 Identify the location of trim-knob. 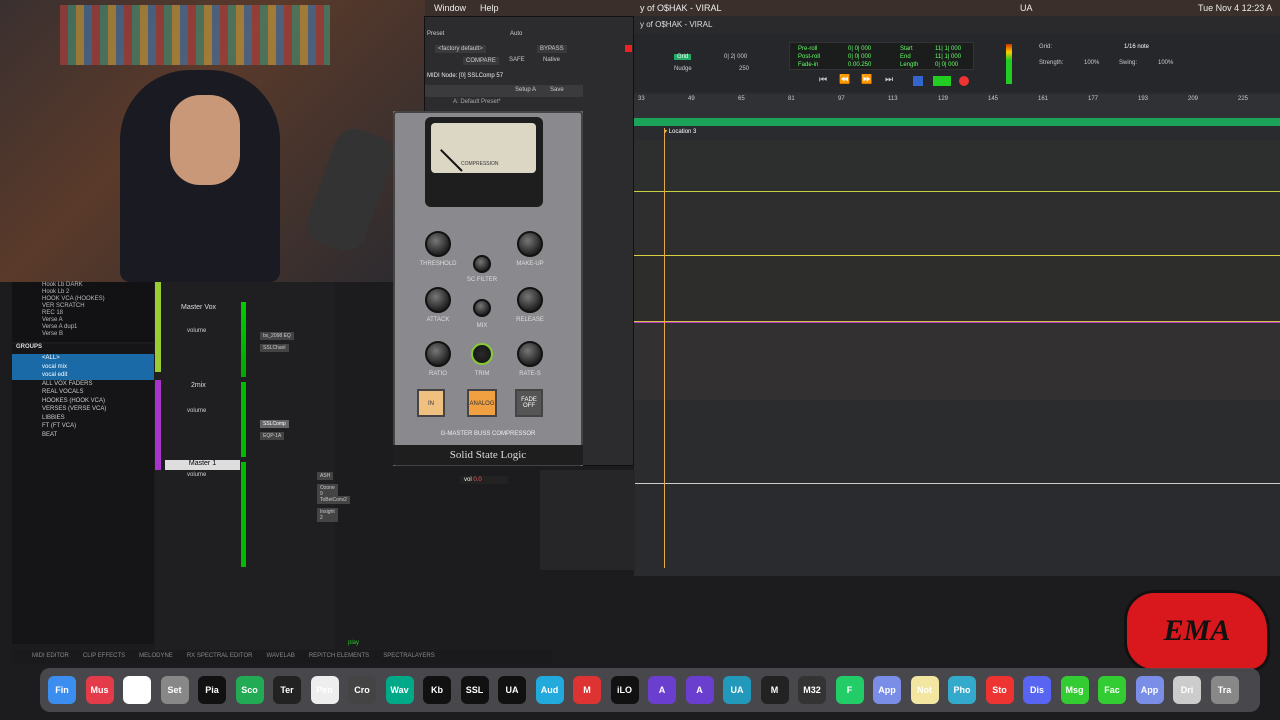
(482, 354).